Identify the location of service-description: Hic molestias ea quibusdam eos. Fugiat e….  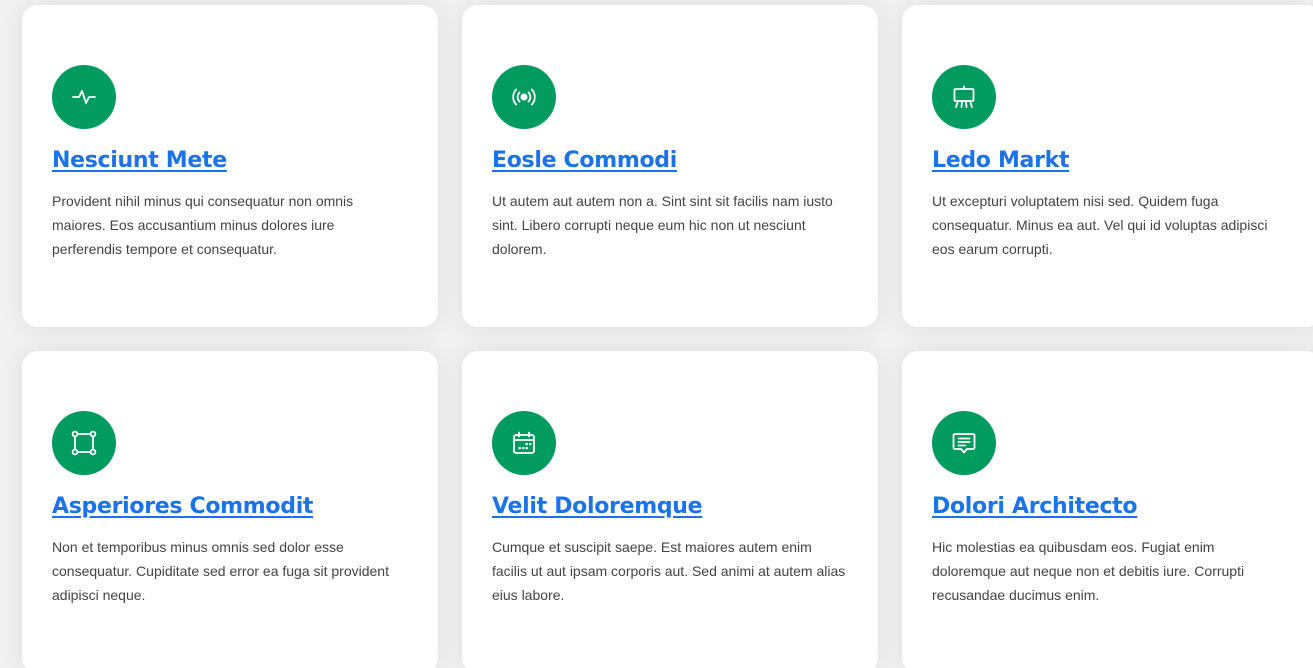
(1088, 571).